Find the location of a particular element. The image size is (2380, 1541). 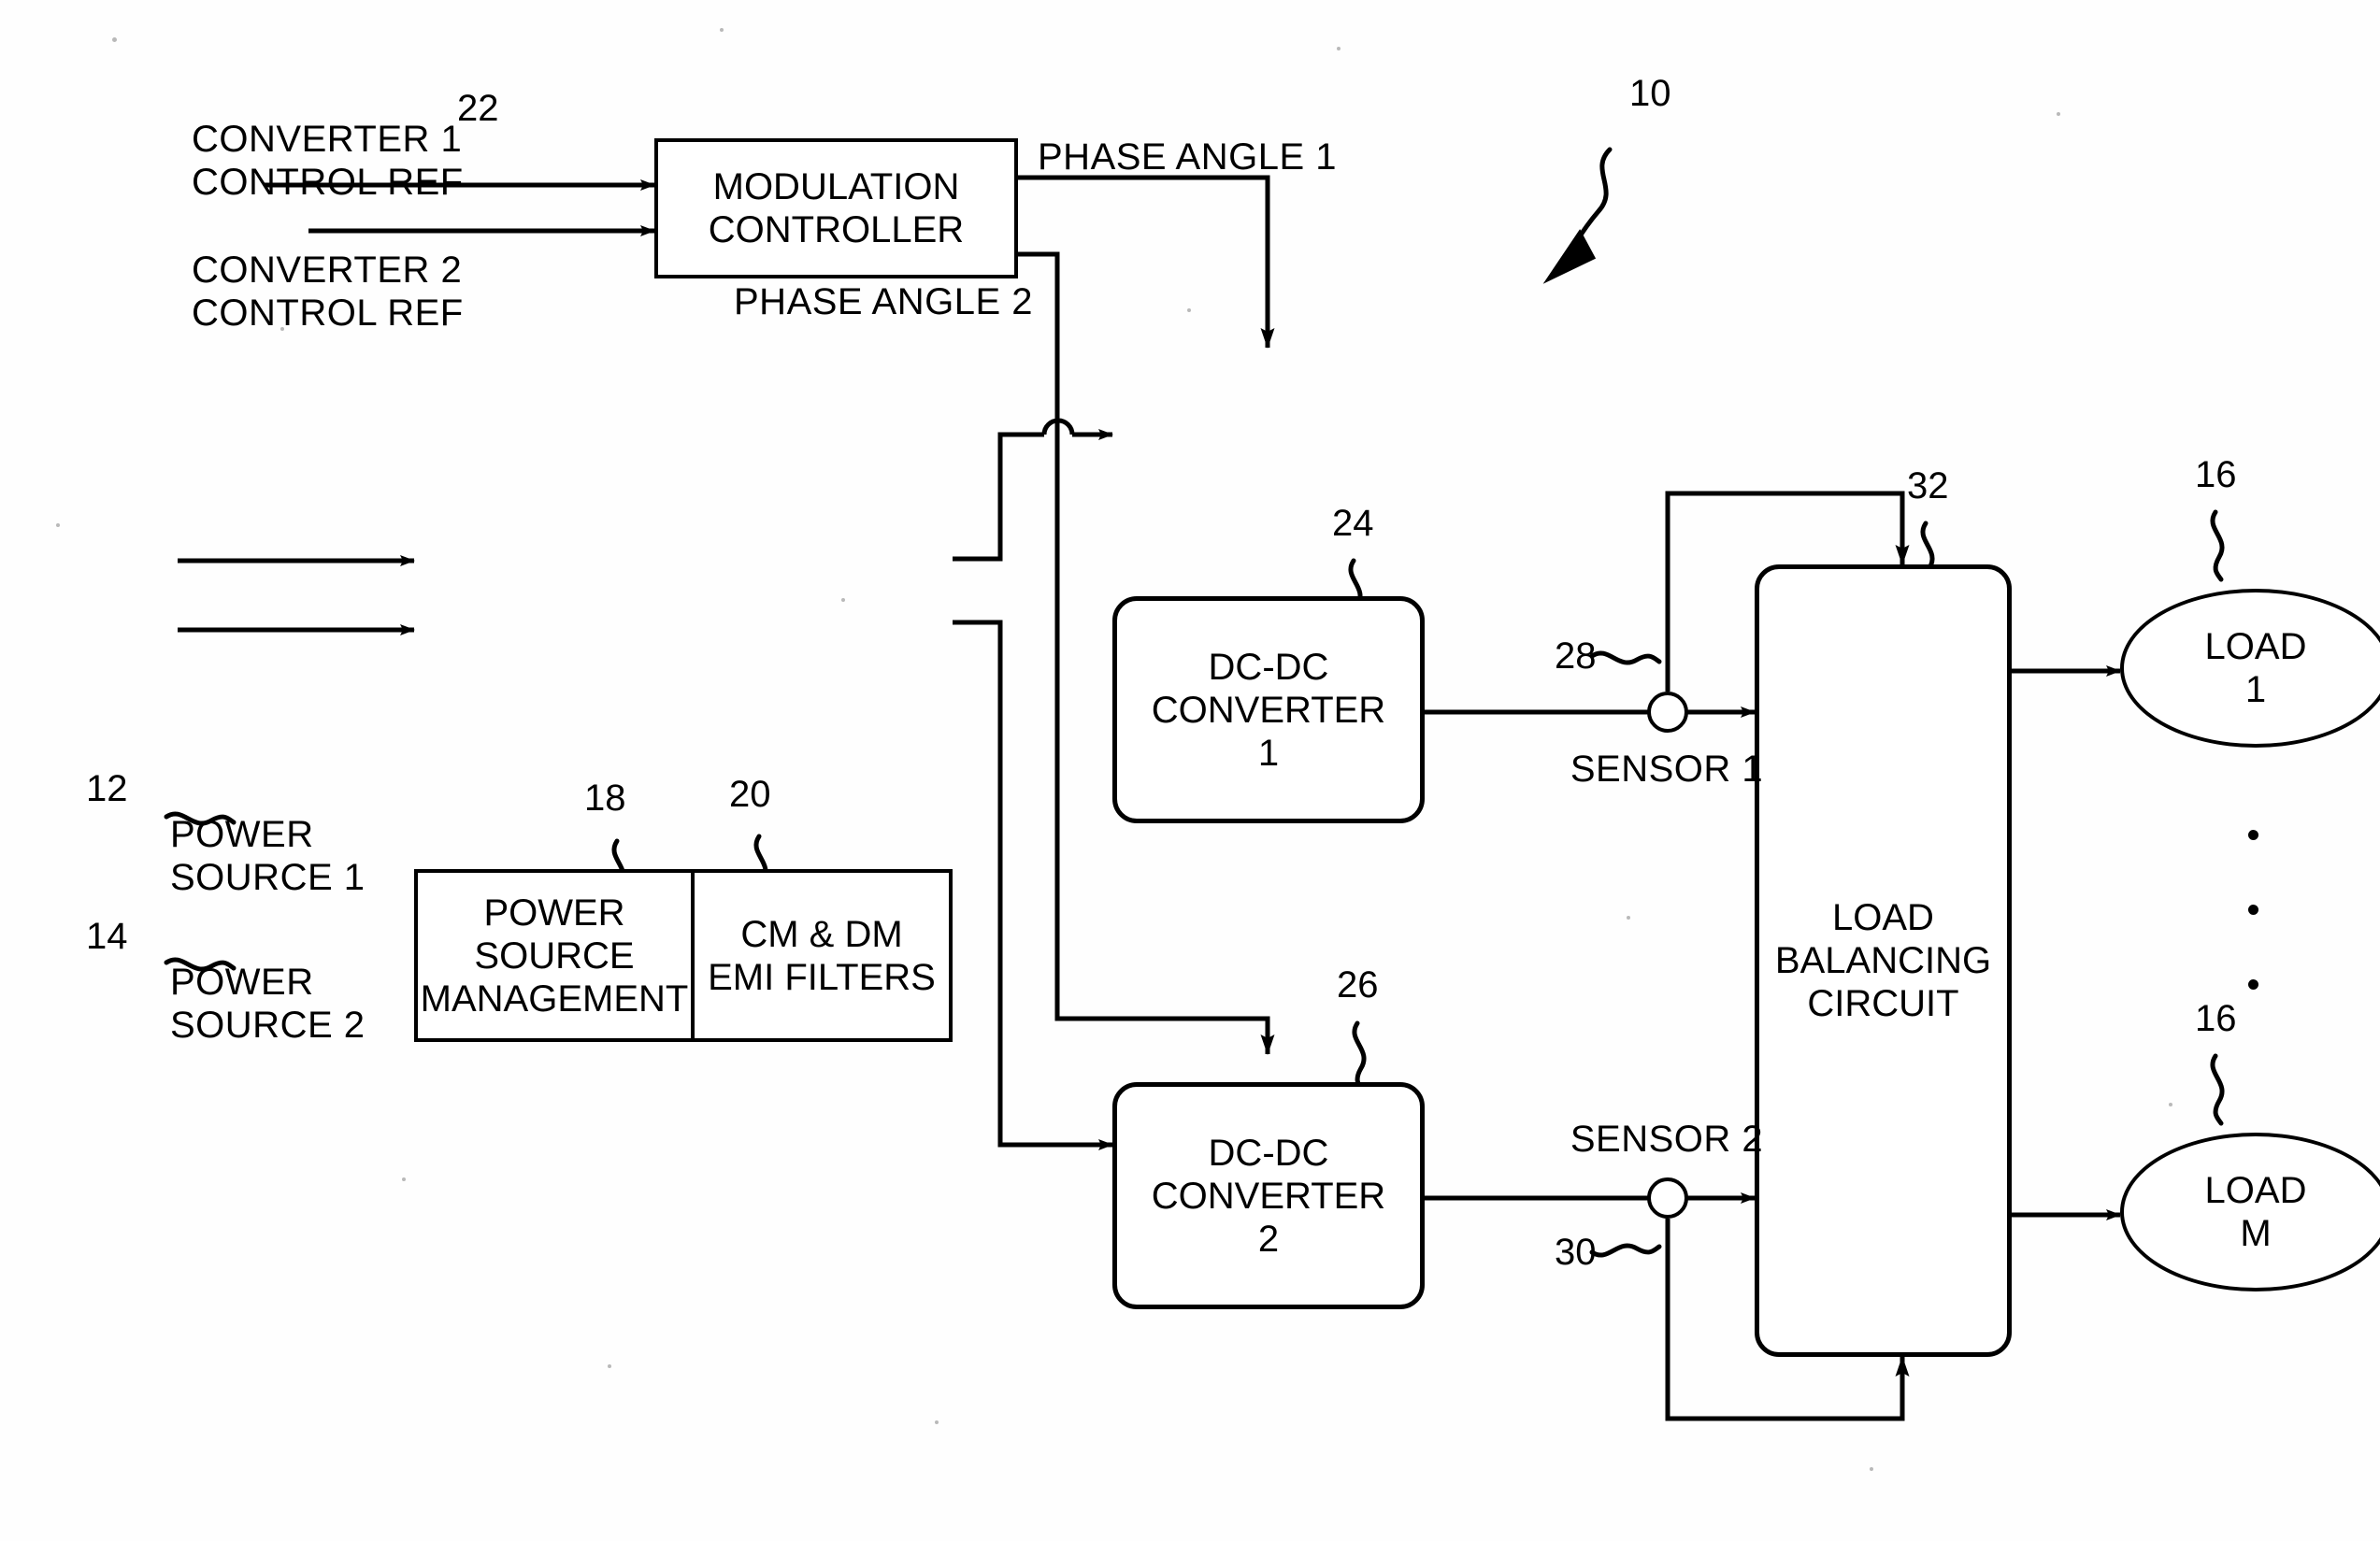

block-dc-dc-converter-2: DC-DC CONVERTER 2 is located at coordinates (1268, 1195).